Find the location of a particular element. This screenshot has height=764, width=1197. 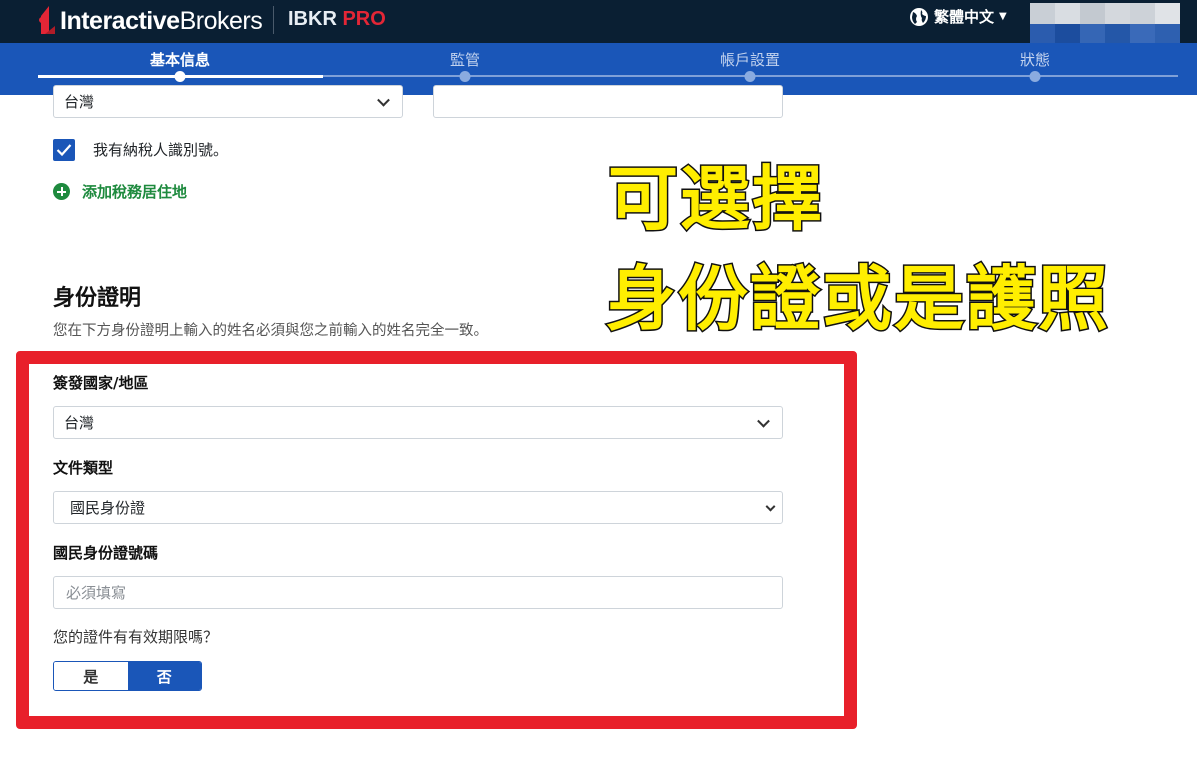

ib-logo-icon is located at coordinates (47, 20).